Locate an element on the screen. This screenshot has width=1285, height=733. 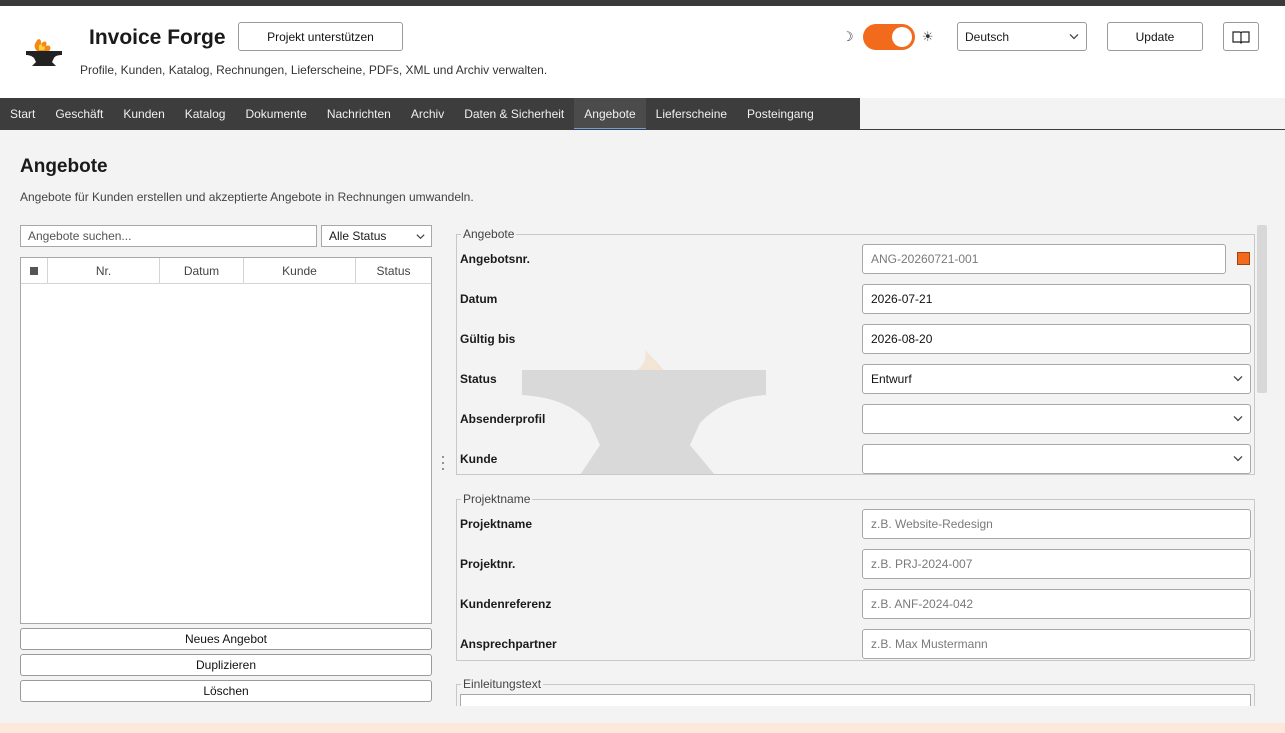
tab-archiv: Archiv is located at coordinates (427, 114).